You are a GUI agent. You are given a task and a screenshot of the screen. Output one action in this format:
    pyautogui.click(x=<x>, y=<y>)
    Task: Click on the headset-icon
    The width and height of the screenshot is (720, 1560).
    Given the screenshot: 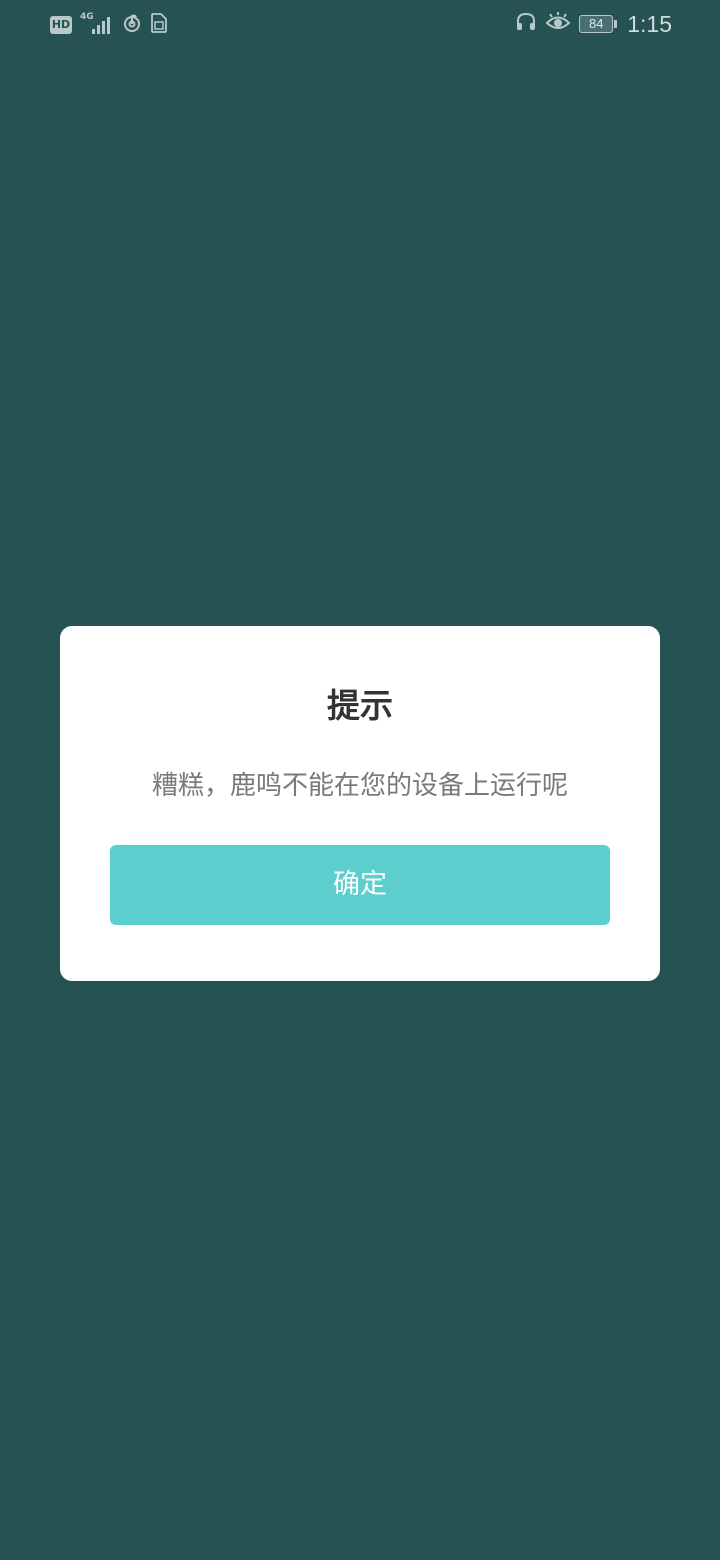 What is the action you would take?
    pyautogui.click(x=526, y=24)
    